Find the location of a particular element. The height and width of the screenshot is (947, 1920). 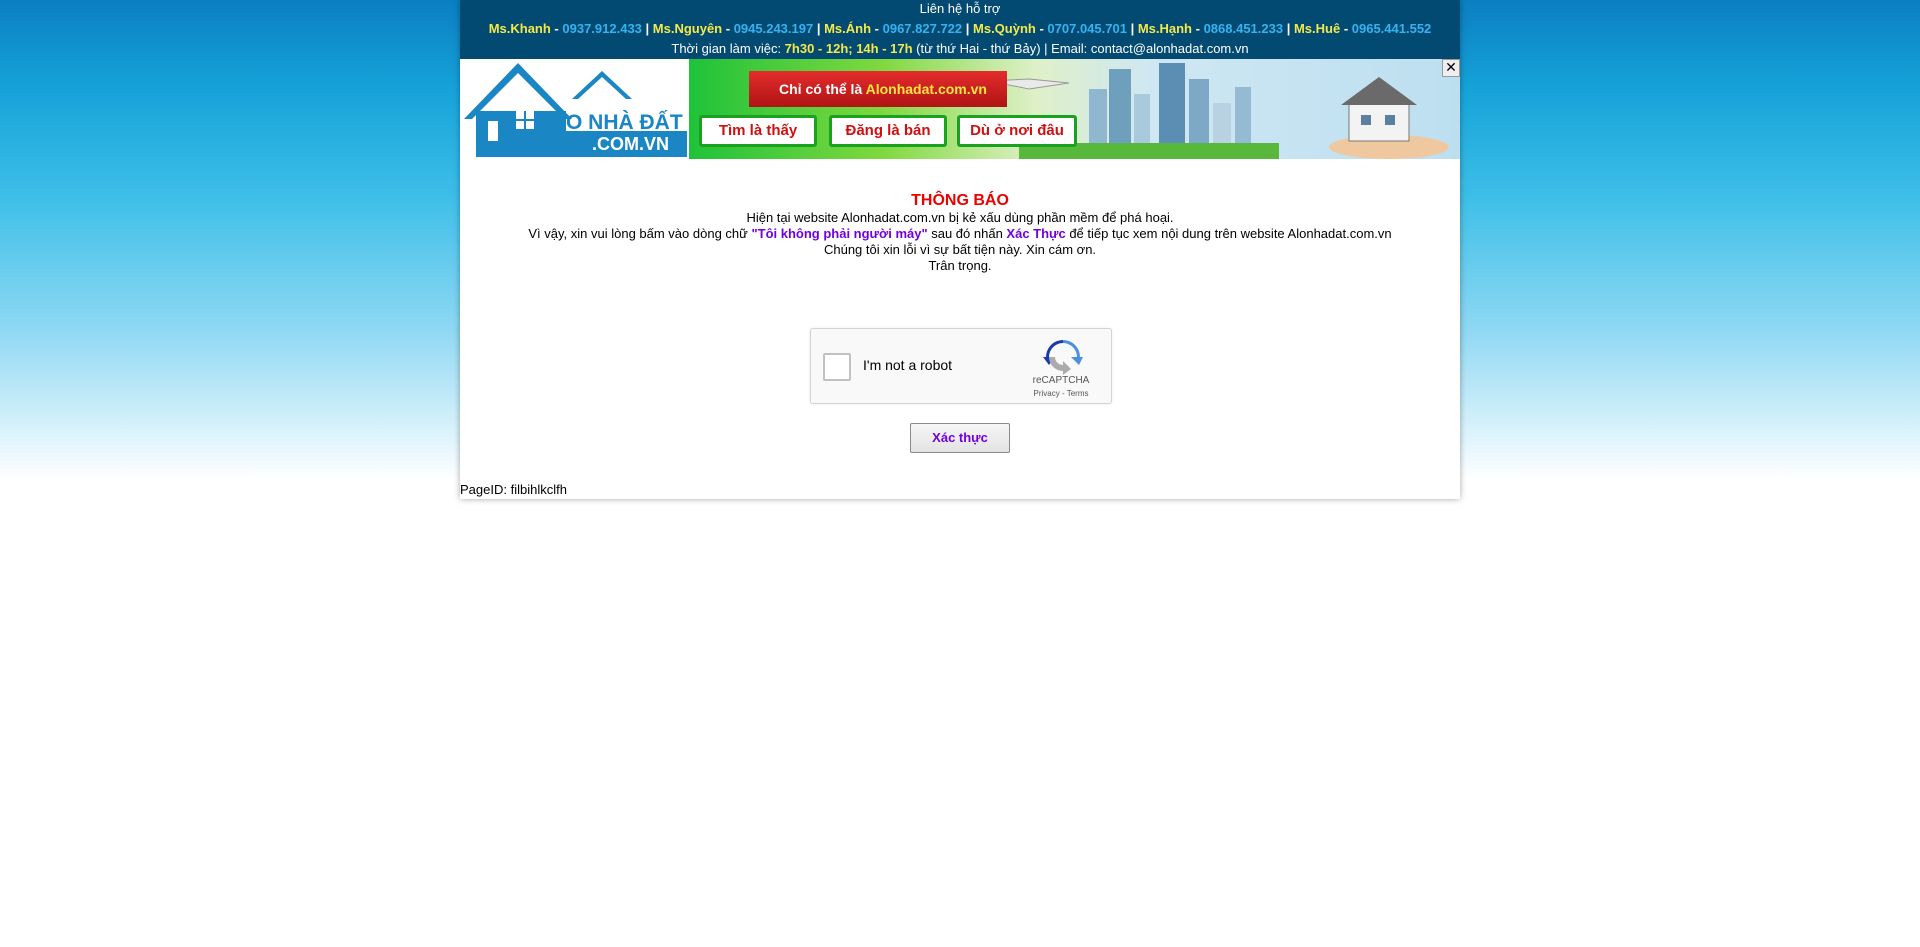

contact-name: Ms.Quỳnh is located at coordinates (1004, 28).